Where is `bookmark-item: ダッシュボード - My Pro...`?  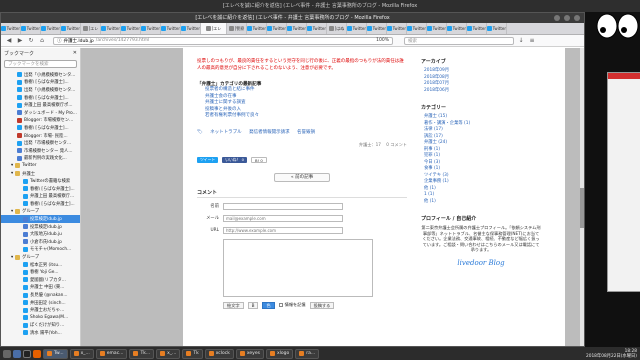
bookmark-item: ダッシュボード - My Pro... is located at coordinates (40, 113).